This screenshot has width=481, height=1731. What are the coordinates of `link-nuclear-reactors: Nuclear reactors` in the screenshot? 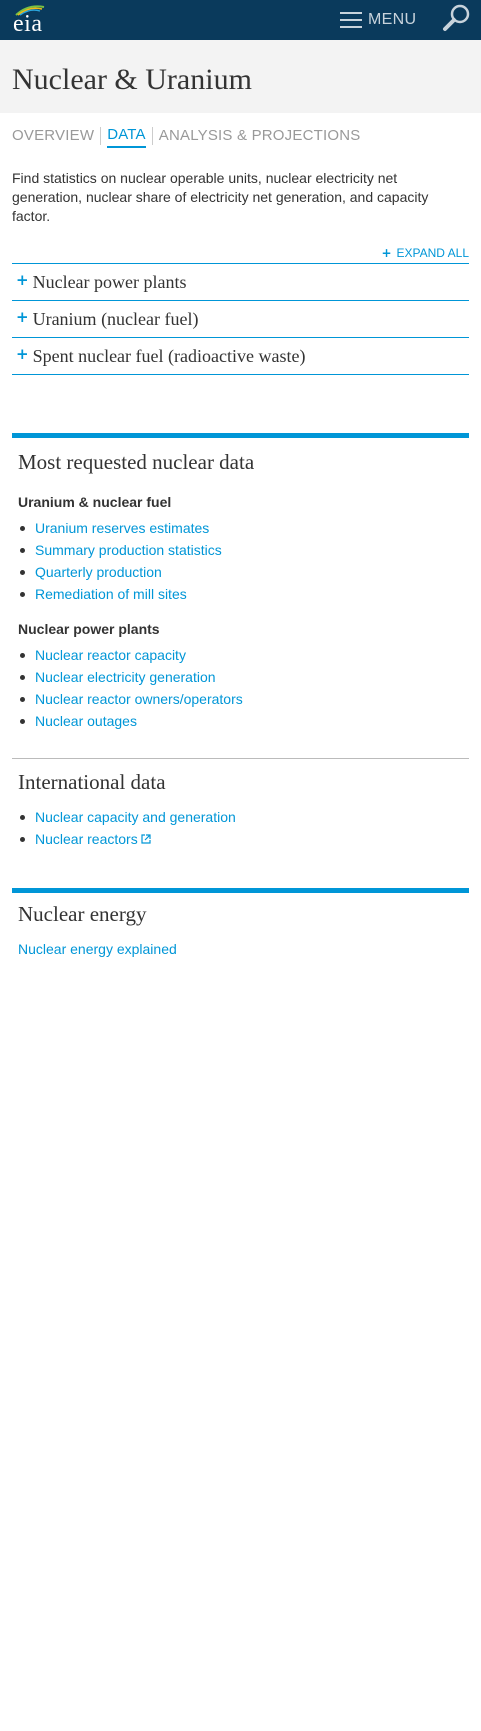 It's located at (93, 839).